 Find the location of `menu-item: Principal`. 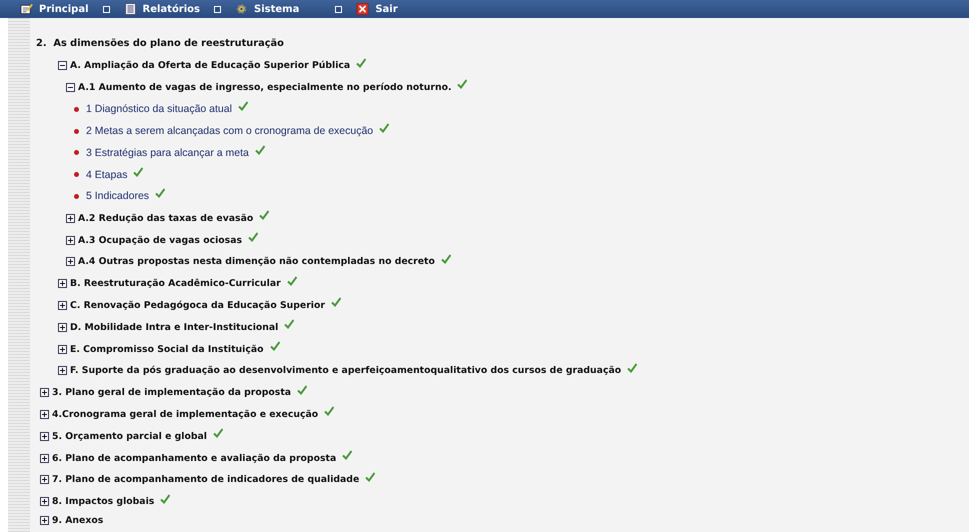

menu-item: Principal is located at coordinates (54, 9).